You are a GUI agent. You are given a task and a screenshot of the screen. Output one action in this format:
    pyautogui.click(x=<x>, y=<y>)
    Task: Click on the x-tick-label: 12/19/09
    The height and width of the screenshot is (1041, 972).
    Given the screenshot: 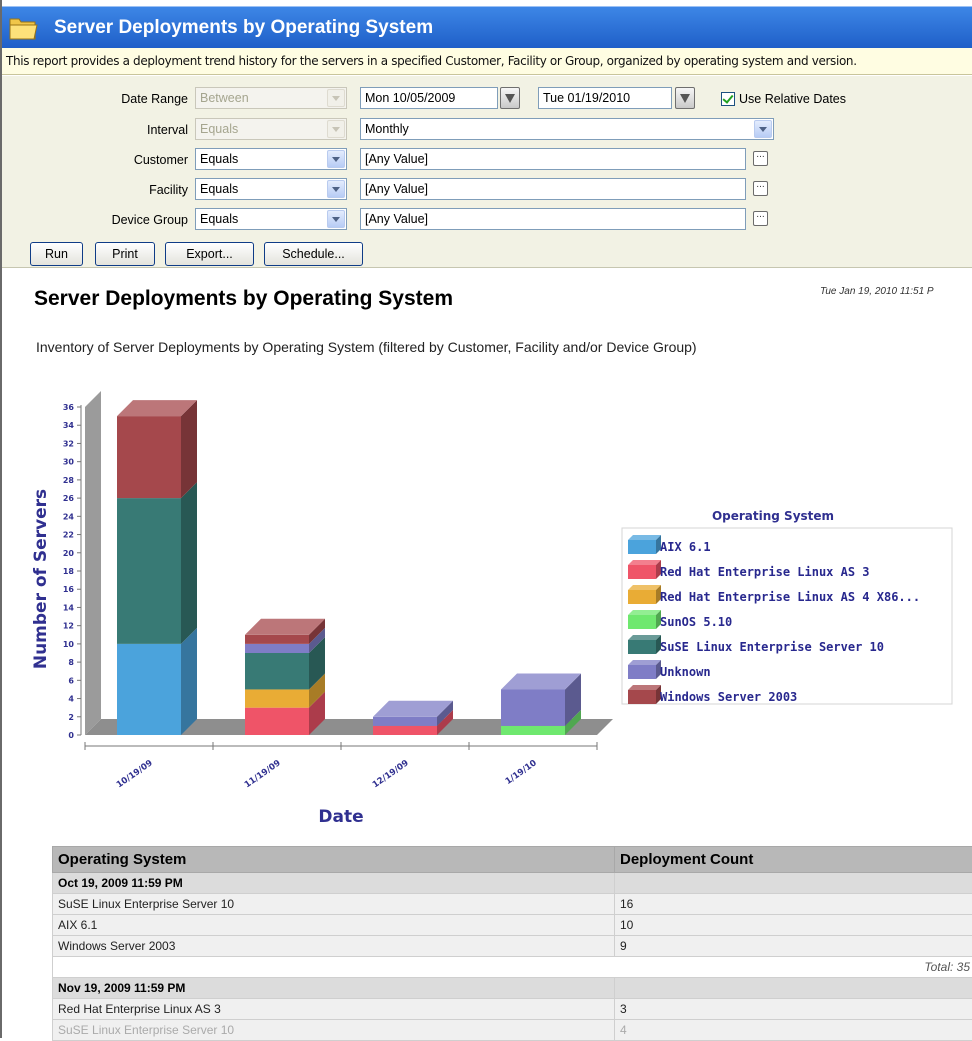 What is the action you would take?
    pyautogui.click(x=391, y=774)
    